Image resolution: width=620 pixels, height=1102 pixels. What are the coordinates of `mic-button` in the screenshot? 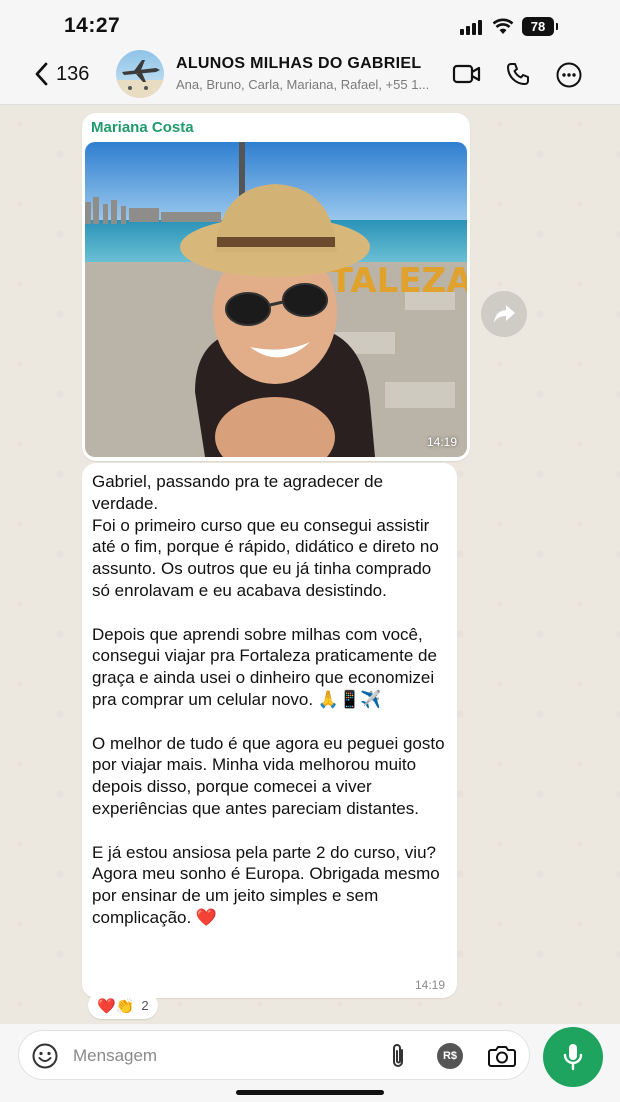 It's located at (573, 1057).